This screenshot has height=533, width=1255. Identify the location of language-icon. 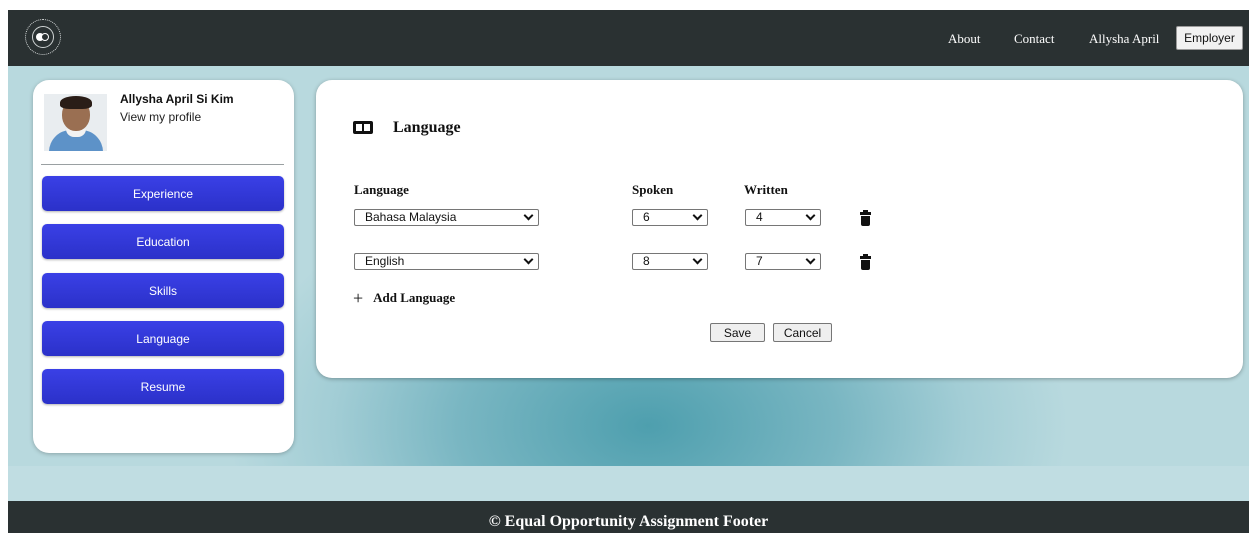
(363, 127).